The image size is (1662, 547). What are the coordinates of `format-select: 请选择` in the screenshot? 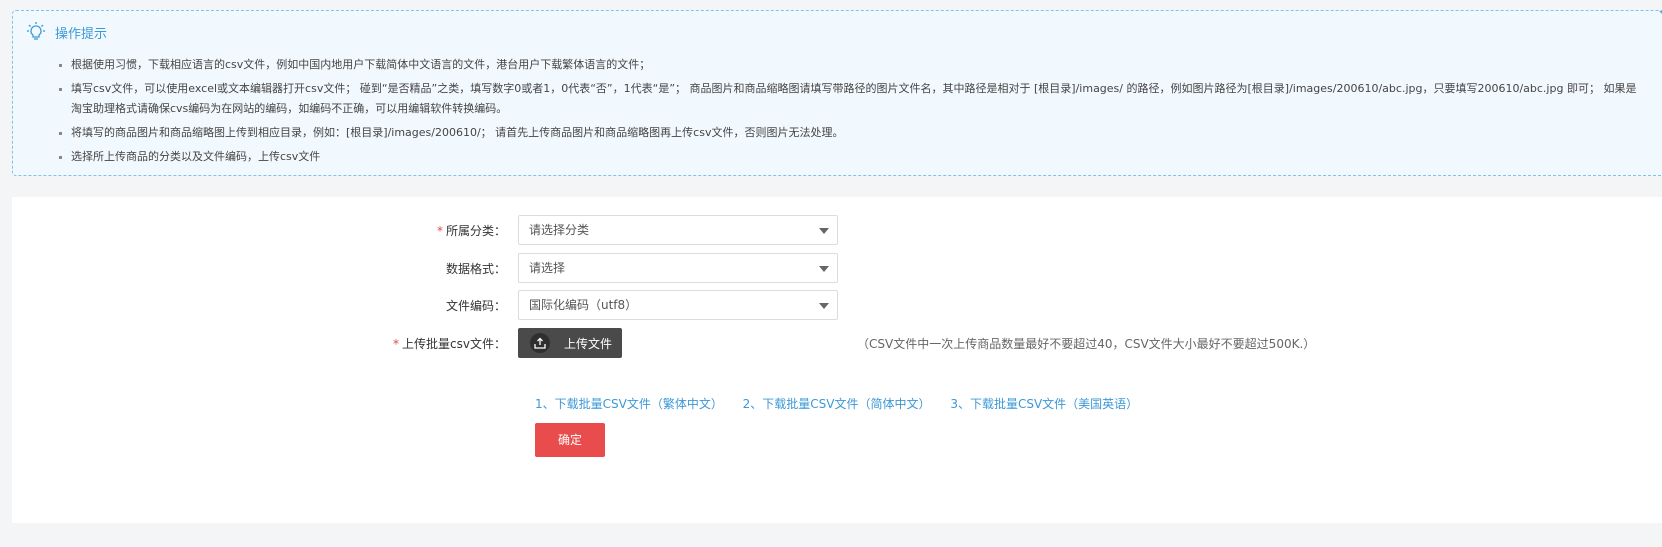 It's located at (678, 268).